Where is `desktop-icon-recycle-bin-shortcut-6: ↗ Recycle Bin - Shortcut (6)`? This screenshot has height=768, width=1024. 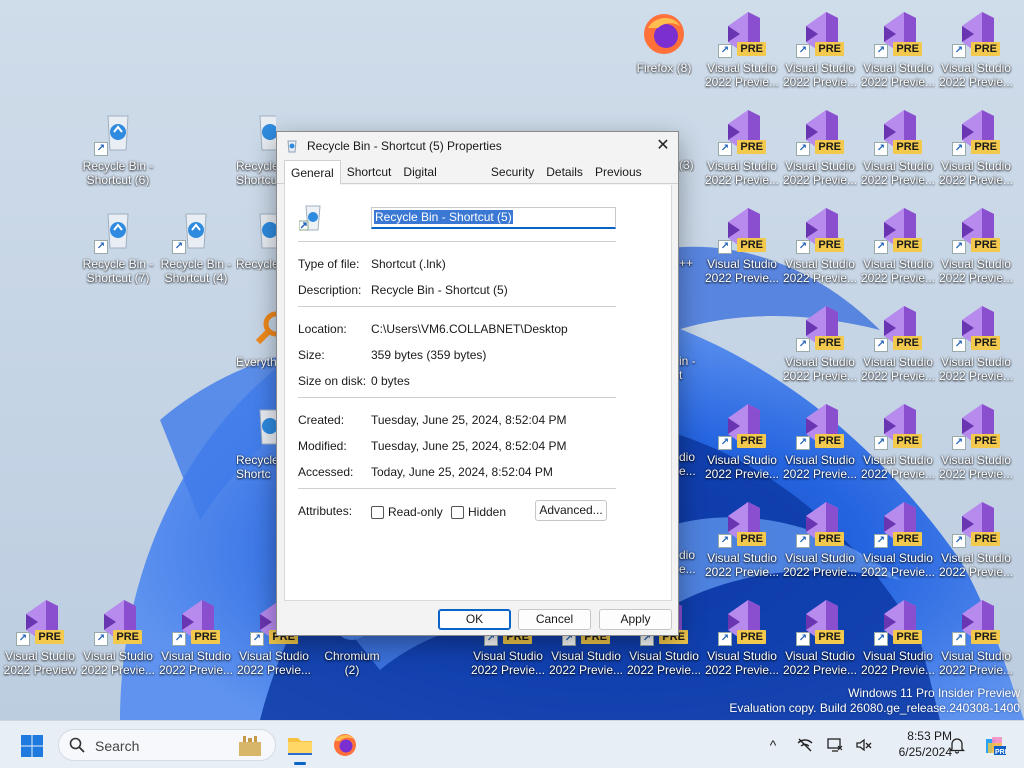 desktop-icon-recycle-bin-shortcut-6: ↗ Recycle Bin - Shortcut (6) is located at coordinates (118, 151).